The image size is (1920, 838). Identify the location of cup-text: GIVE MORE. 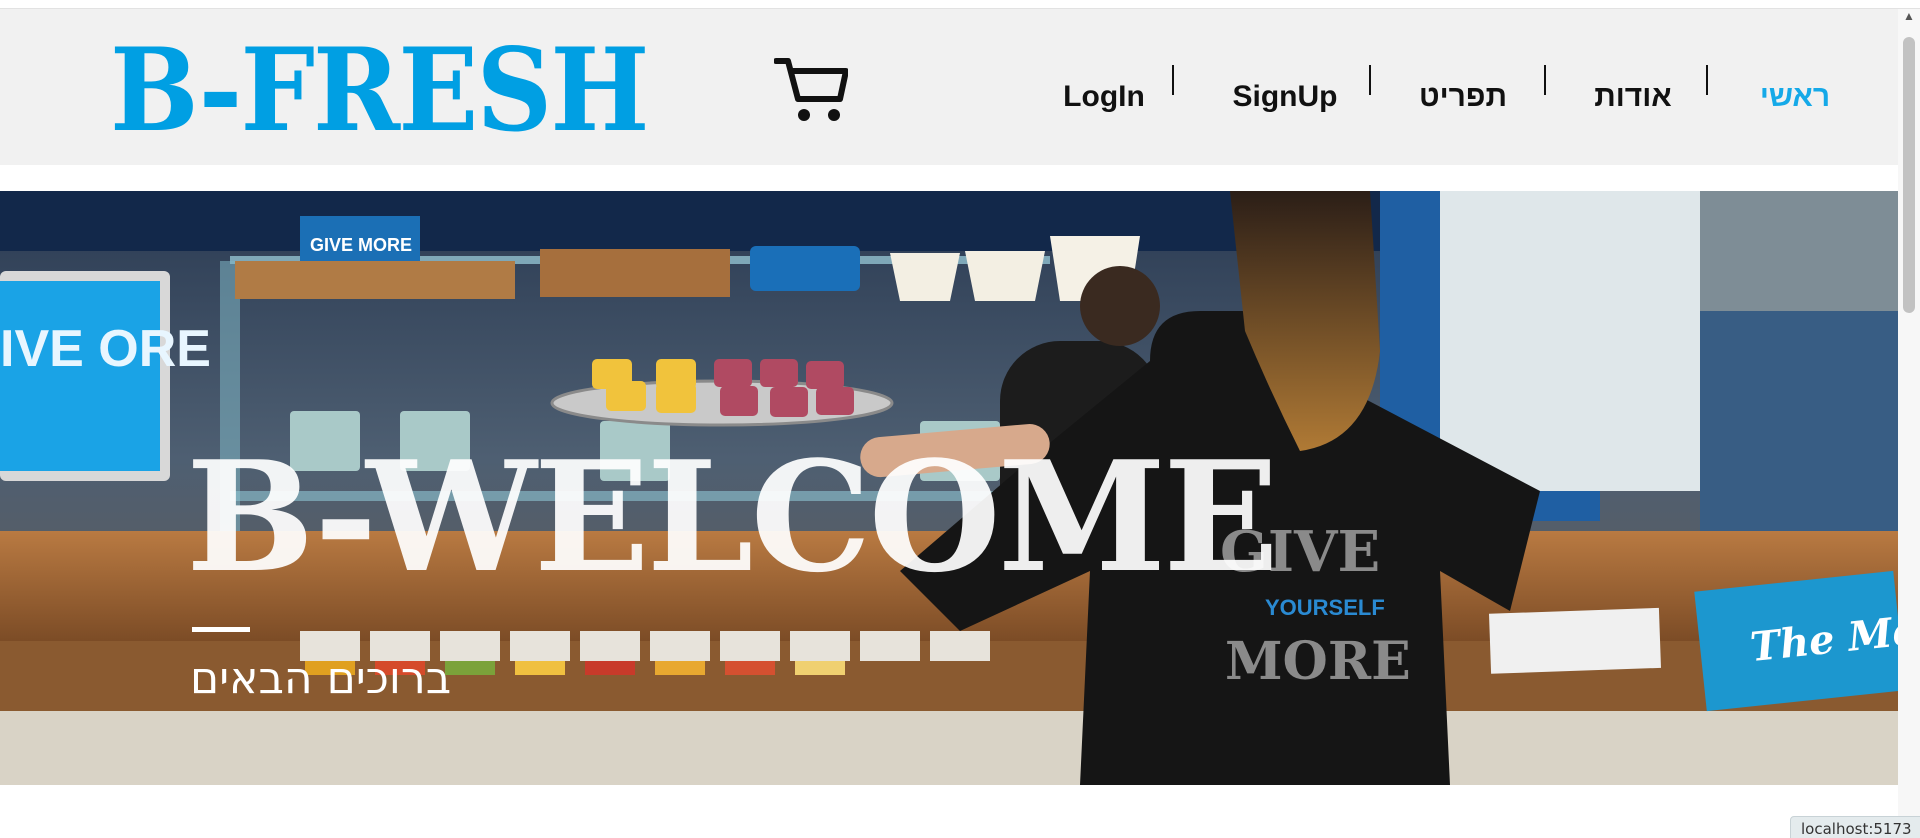
(361, 245).